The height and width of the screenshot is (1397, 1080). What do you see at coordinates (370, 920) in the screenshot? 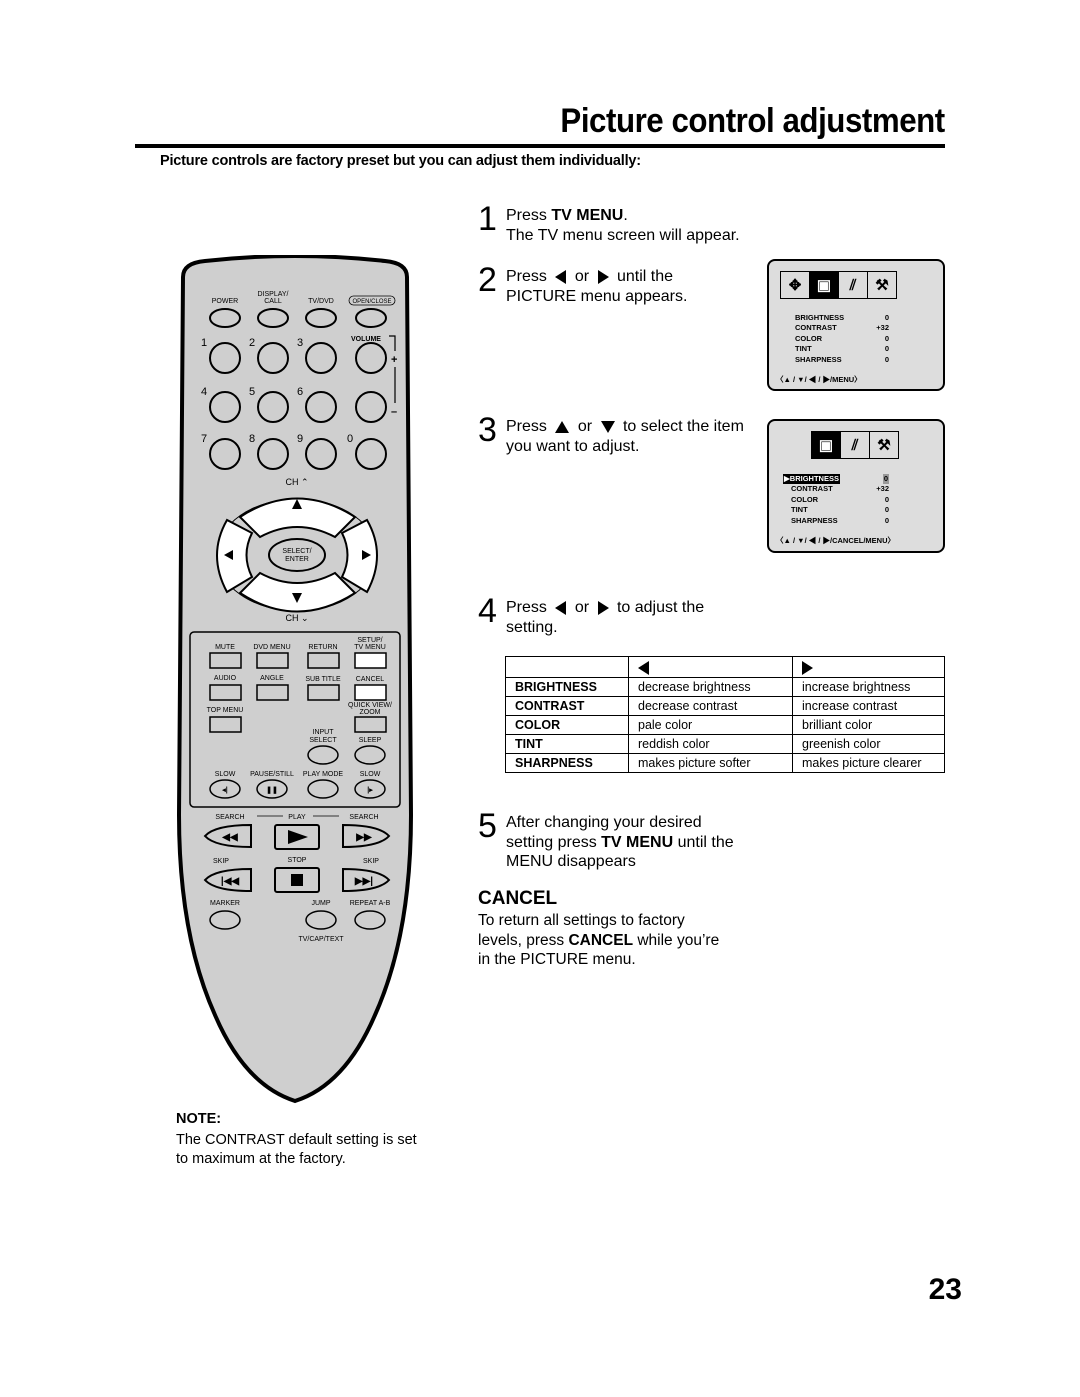
I see `repeat-ab-button` at bounding box center [370, 920].